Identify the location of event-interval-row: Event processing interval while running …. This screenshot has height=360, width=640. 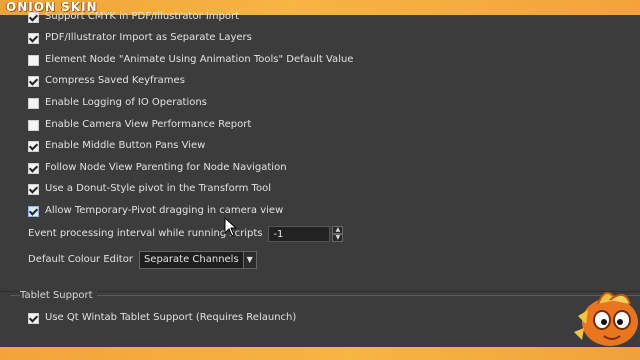
(186, 234).